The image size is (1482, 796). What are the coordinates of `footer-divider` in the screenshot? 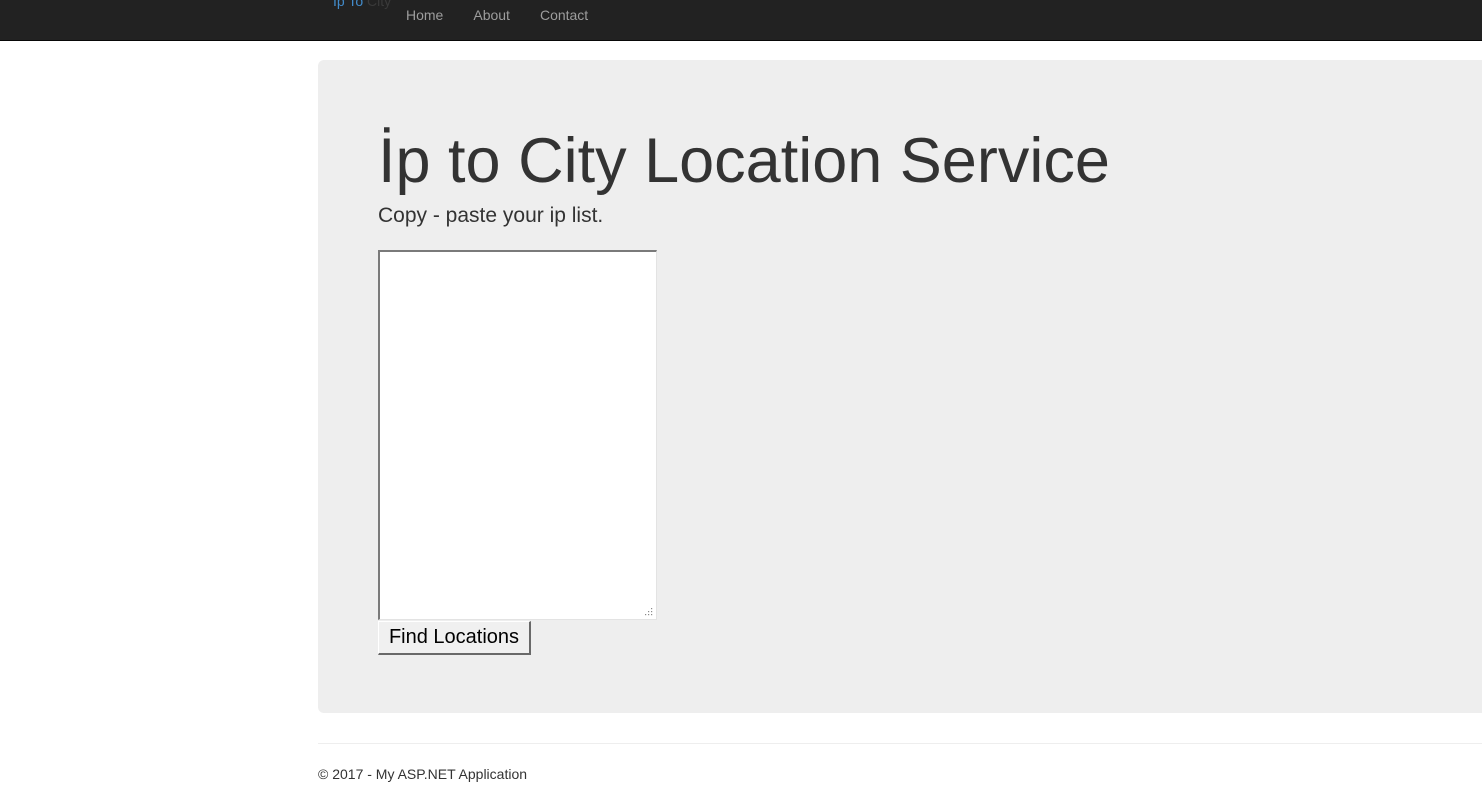 It's located at (900, 743).